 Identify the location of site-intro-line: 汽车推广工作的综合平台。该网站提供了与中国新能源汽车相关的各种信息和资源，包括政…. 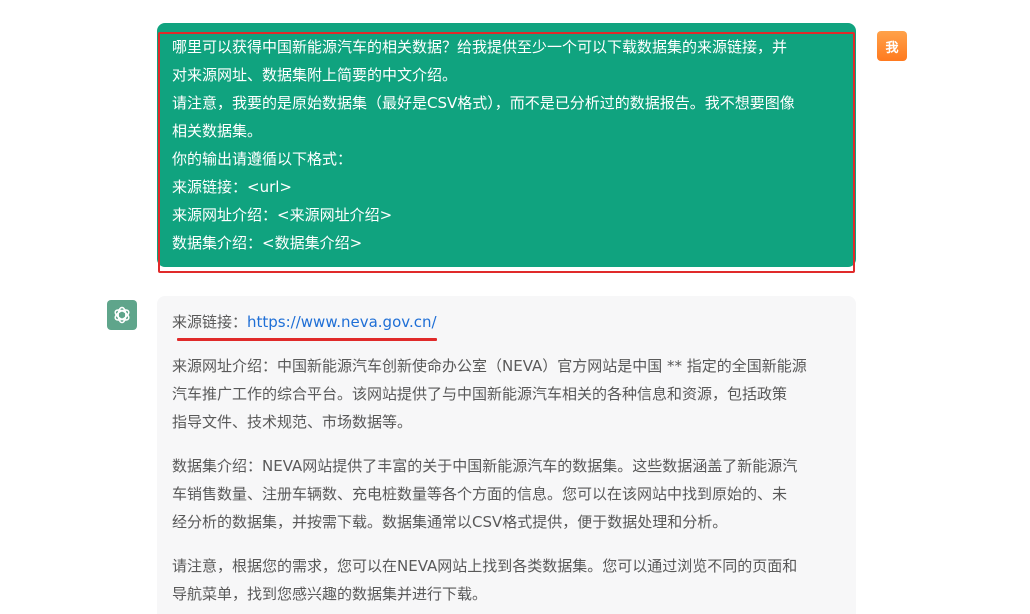
(480, 394).